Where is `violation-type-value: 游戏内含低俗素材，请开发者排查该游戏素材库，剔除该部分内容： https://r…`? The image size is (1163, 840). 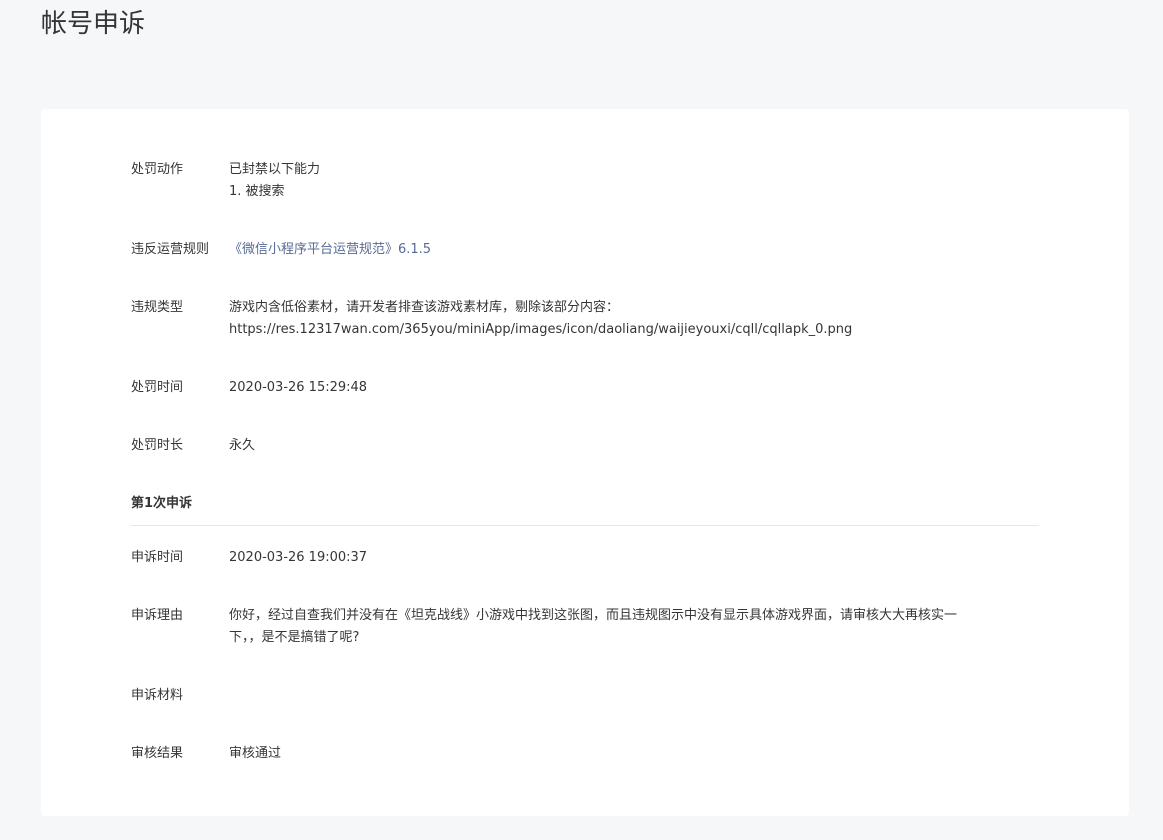 violation-type-value: 游戏内含低俗素材，请开发者排查该游戏素材库，剔除该部分内容： https://r… is located at coordinates (540, 319).